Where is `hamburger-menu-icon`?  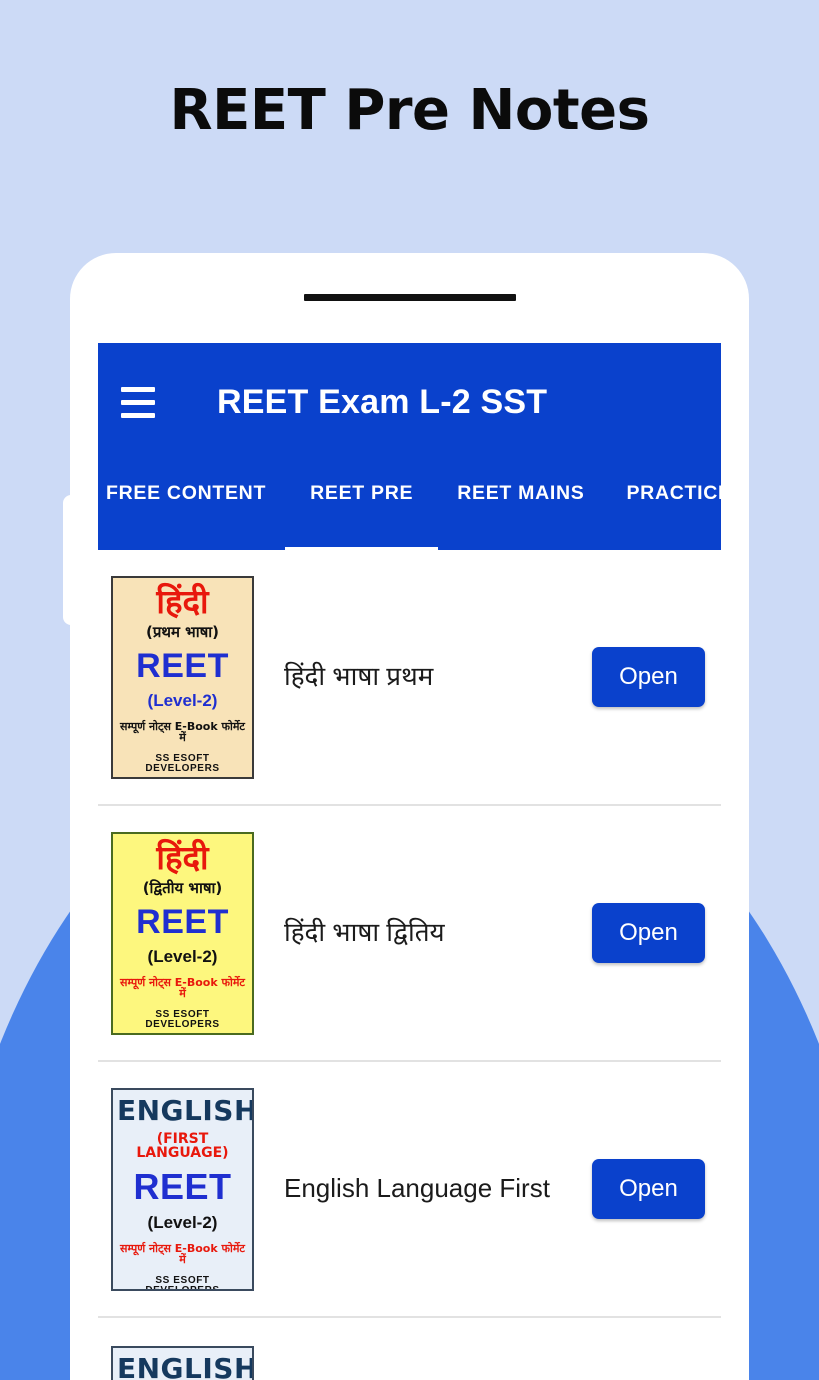
hamburger-menu-icon is located at coordinates (138, 402).